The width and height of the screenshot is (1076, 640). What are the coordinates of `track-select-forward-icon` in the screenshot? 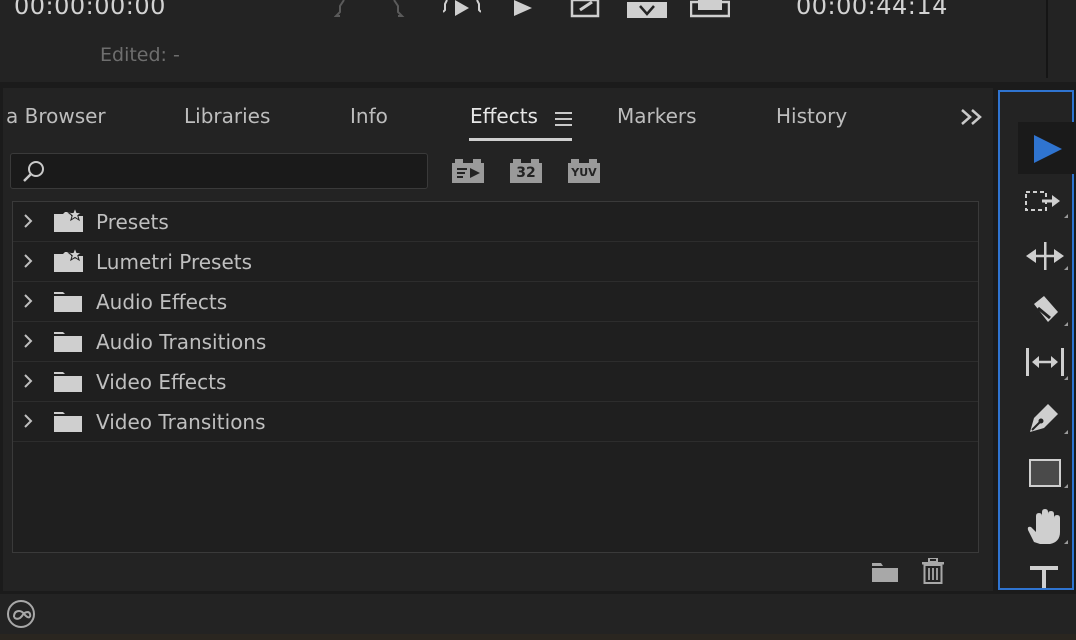 It's located at (1047, 205).